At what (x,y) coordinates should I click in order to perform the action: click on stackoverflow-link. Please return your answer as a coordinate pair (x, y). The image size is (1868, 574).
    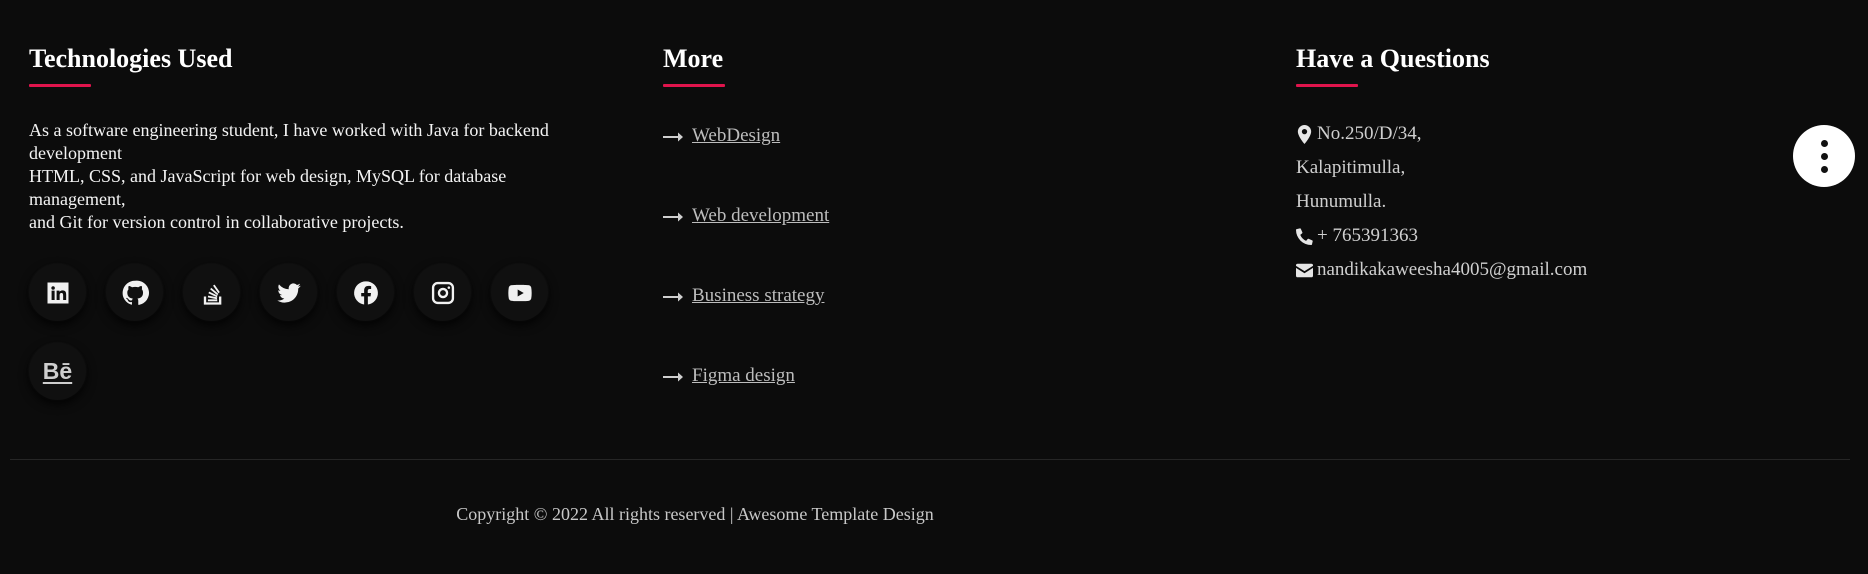
    Looking at the image, I should click on (211, 292).